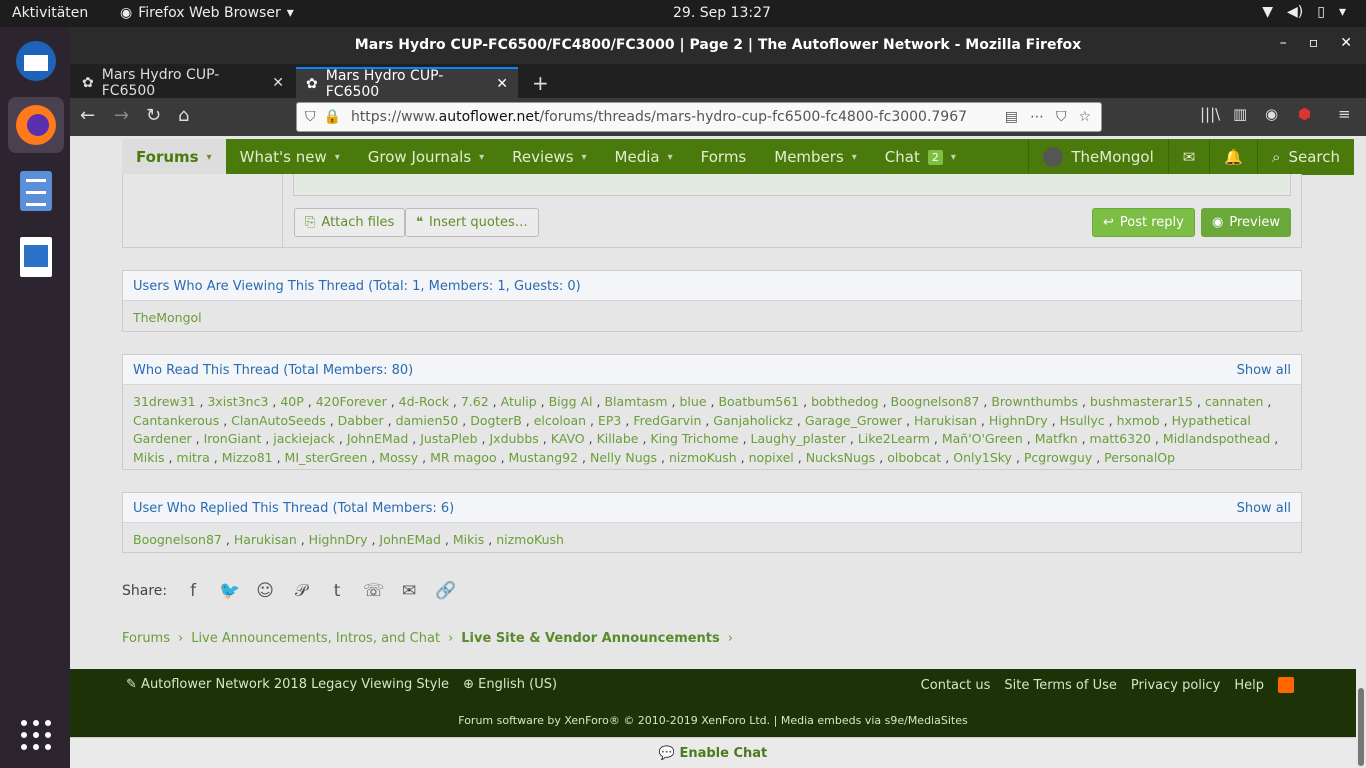  What do you see at coordinates (426, 157) in the screenshot?
I see `nav-grow-journals: Grow Journals ▾` at bounding box center [426, 157].